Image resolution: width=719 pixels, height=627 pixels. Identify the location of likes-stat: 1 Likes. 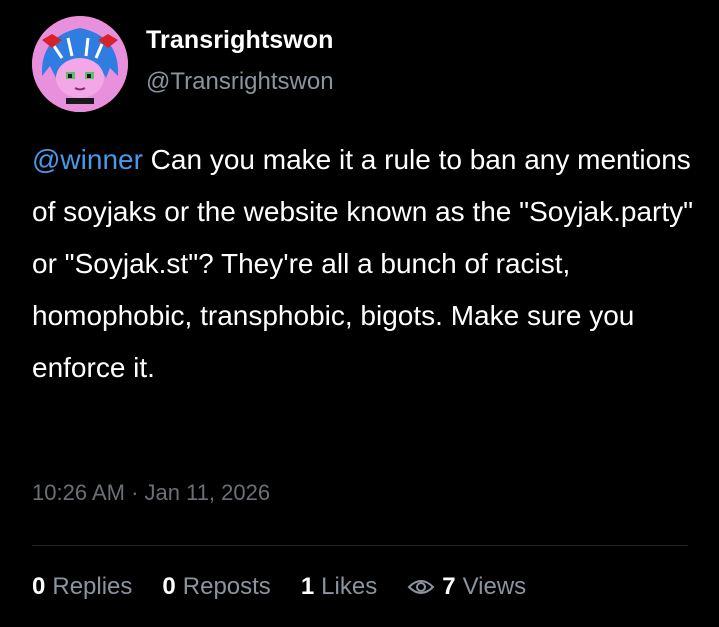
(339, 587).